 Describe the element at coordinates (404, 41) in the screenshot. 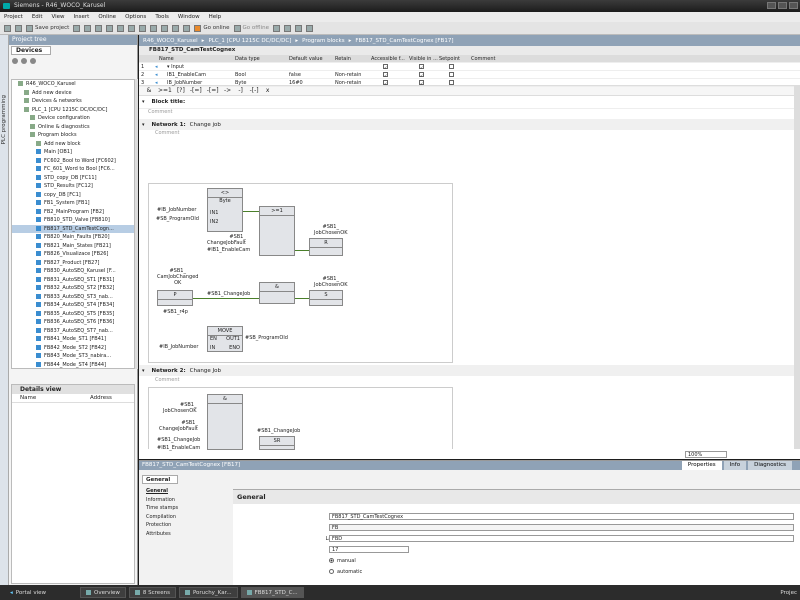

I see `breadcrumb-item: FB817_STD_CamTestCognex [FB17]` at that location.